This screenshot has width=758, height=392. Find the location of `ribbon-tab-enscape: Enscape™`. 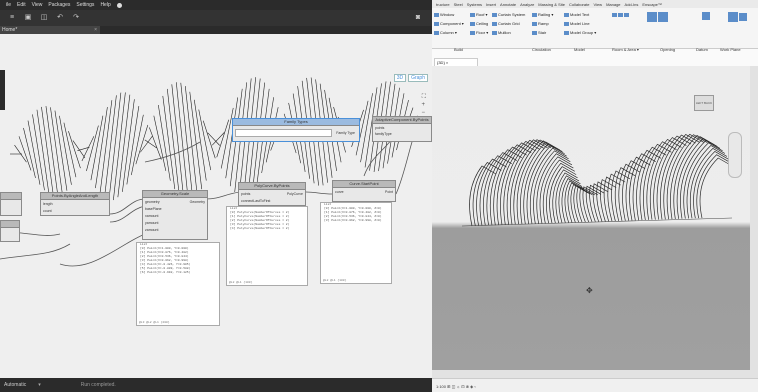

ribbon-tab-enscape: Enscape™ is located at coordinates (652, 4).